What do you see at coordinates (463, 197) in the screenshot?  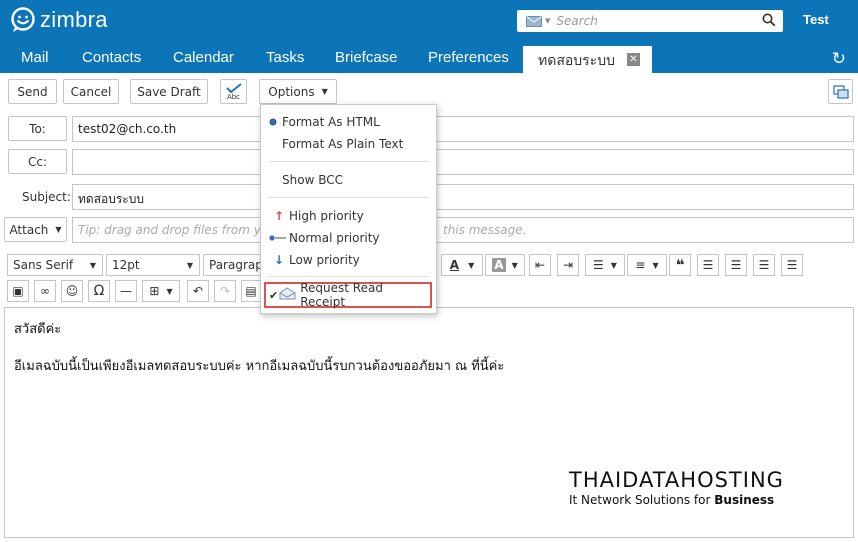 I see `subject-field: ทดสอบระบบ` at bounding box center [463, 197].